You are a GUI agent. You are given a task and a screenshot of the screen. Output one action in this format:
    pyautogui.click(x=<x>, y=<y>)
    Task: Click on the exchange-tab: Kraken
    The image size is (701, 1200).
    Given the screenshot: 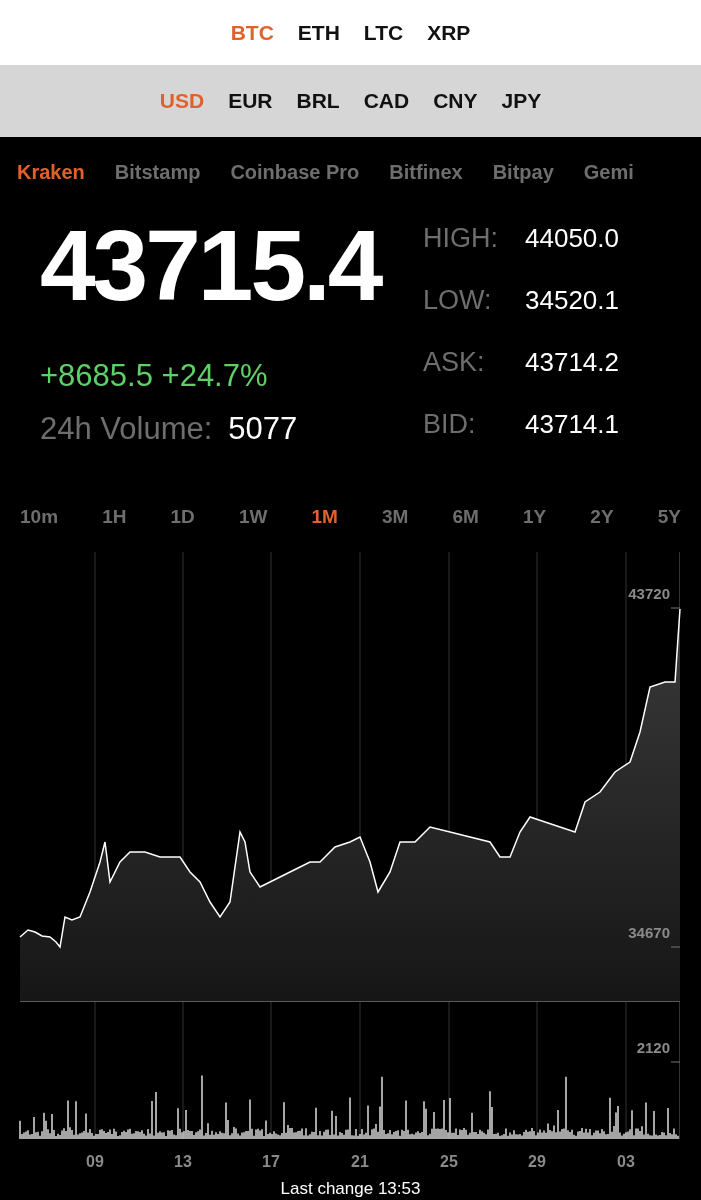 What is the action you would take?
    pyautogui.click(x=51, y=172)
    